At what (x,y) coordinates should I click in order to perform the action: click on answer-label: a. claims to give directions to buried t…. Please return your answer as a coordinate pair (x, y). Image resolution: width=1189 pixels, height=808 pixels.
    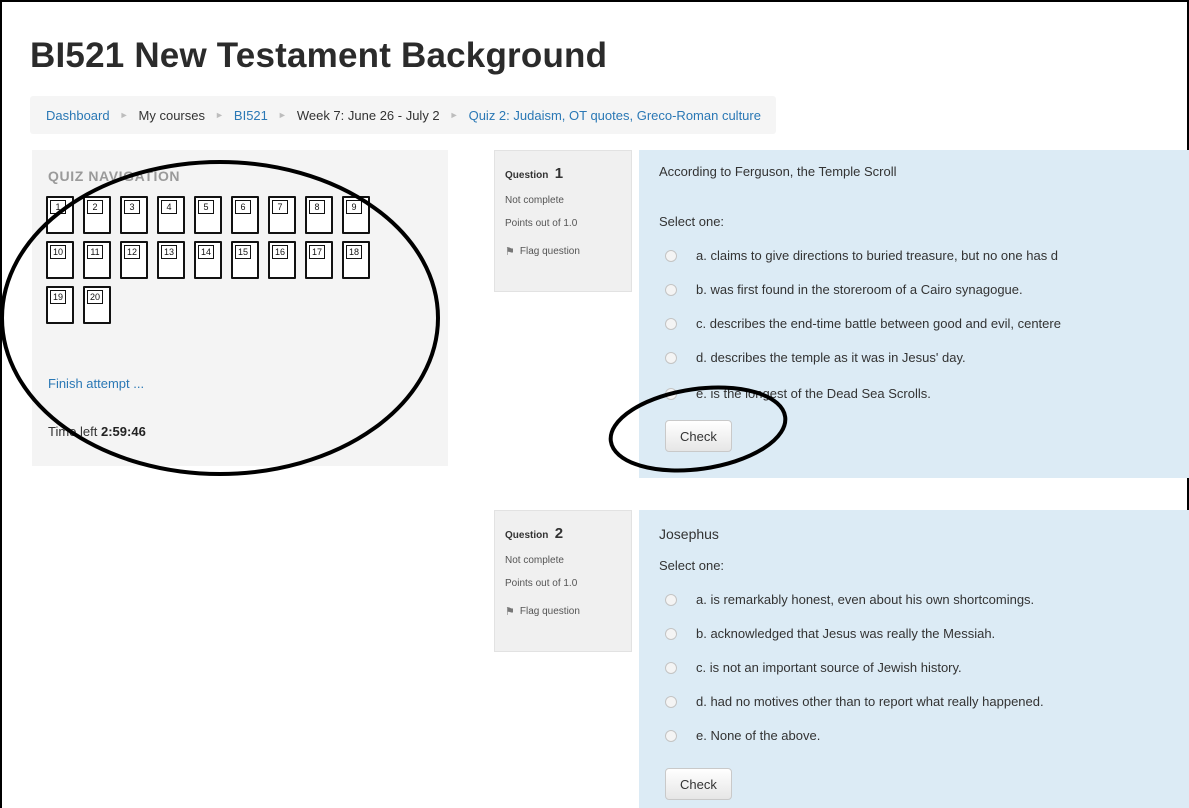
    Looking at the image, I should click on (877, 255).